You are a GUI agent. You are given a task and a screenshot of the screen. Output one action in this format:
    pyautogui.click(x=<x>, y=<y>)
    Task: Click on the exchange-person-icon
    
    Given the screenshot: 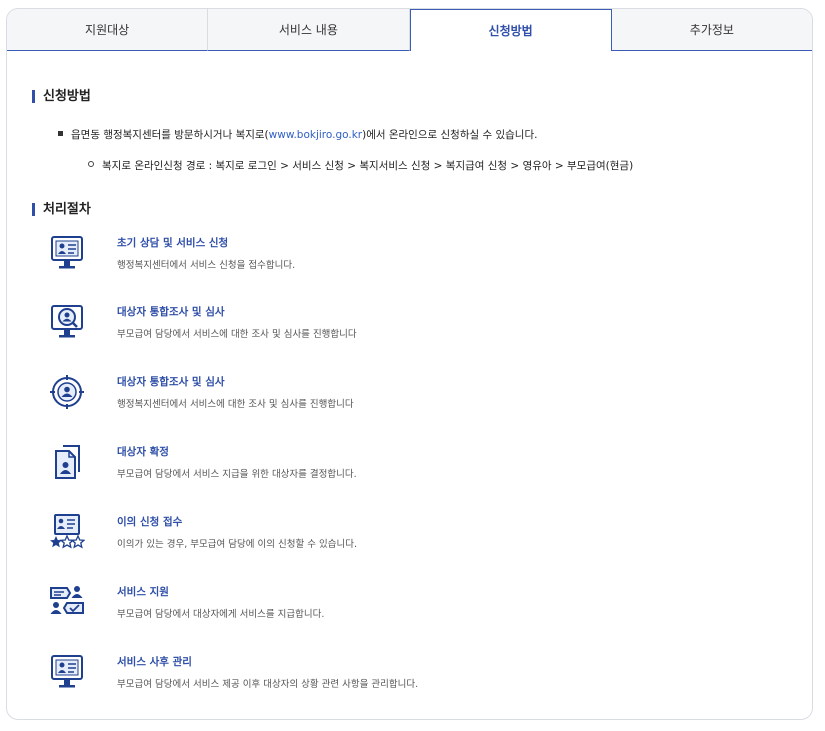 What is the action you would take?
    pyautogui.click(x=67, y=600)
    